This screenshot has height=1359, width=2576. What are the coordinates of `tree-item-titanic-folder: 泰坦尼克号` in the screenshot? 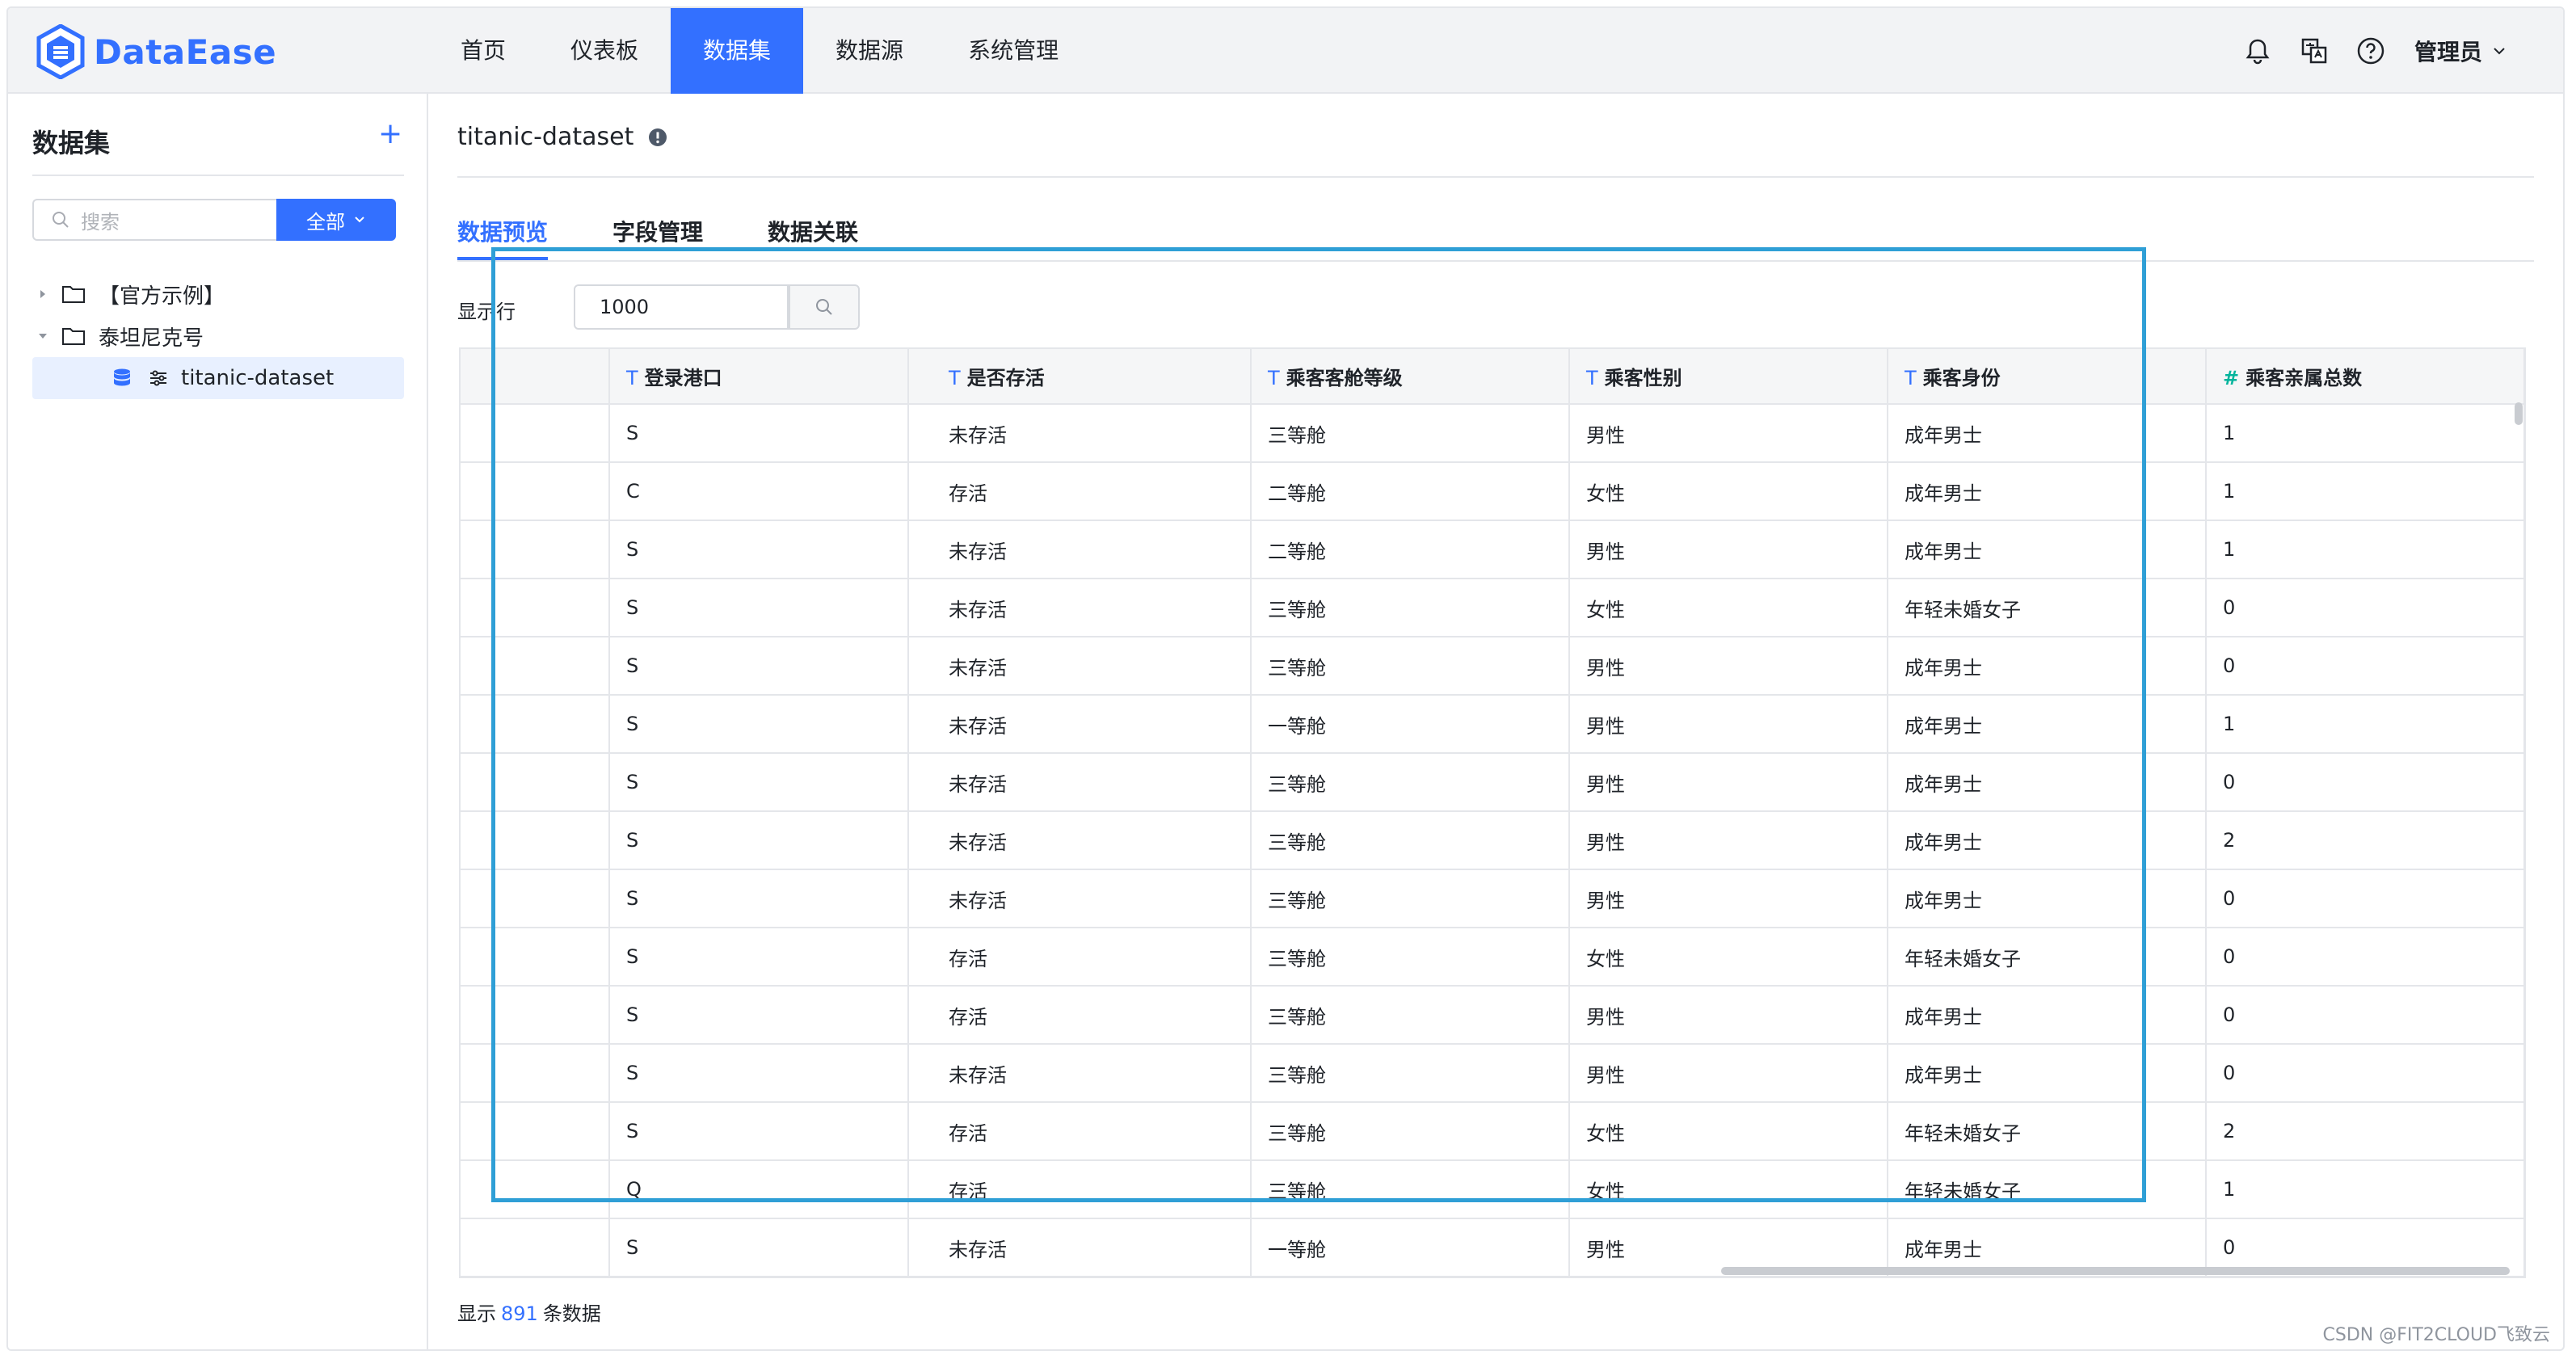 It's located at (218, 336).